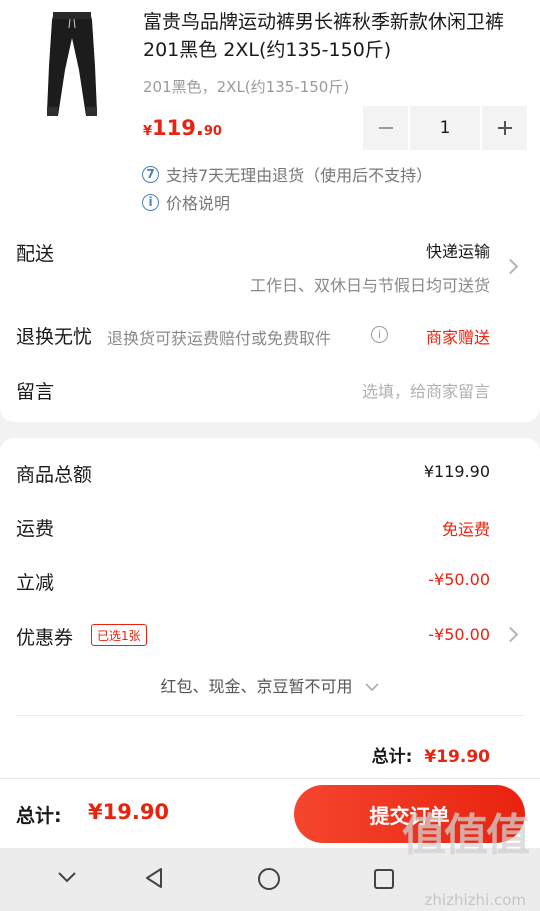 Image resolution: width=540 pixels, height=911 pixels. What do you see at coordinates (299, 175) in the screenshot?
I see `service-return-text: 支持7天无理由退货（使用后不支持）` at bounding box center [299, 175].